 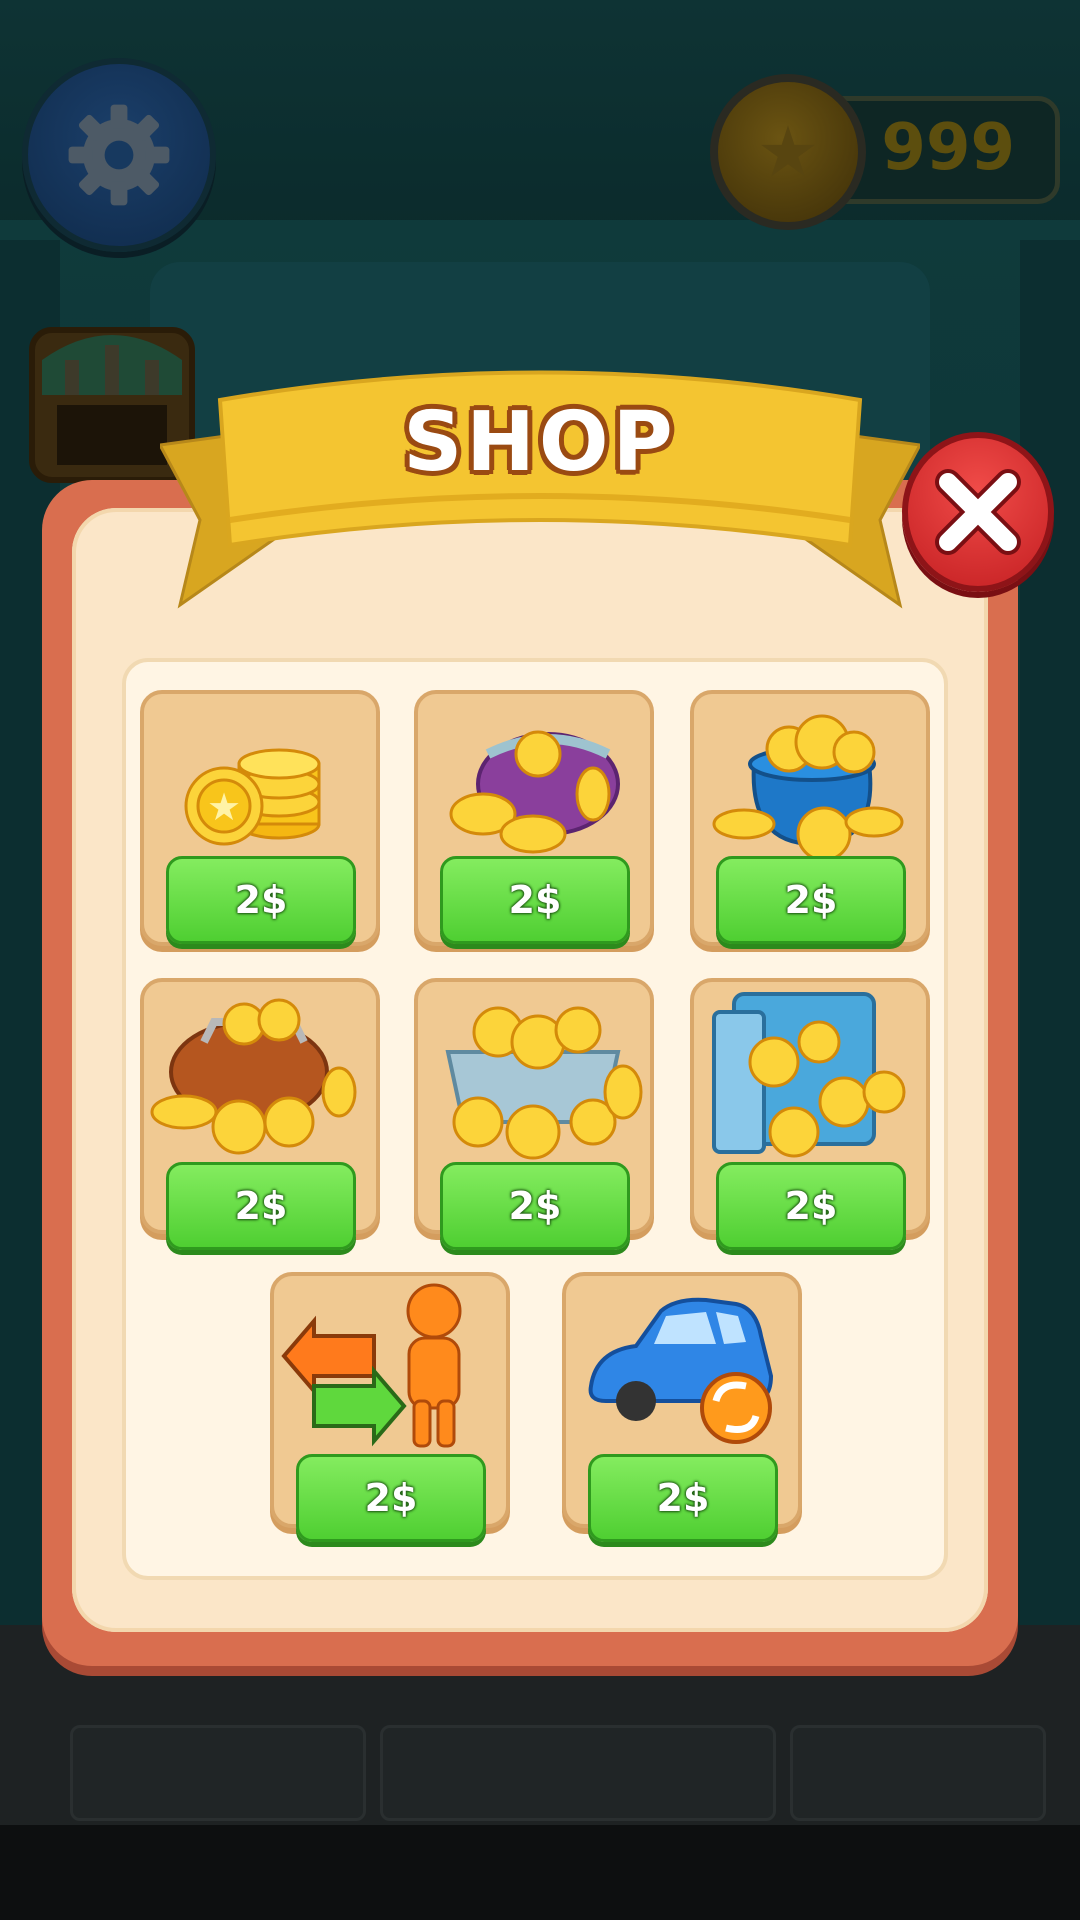 What do you see at coordinates (788, 152) in the screenshot?
I see `star-coin-icon: ★` at bounding box center [788, 152].